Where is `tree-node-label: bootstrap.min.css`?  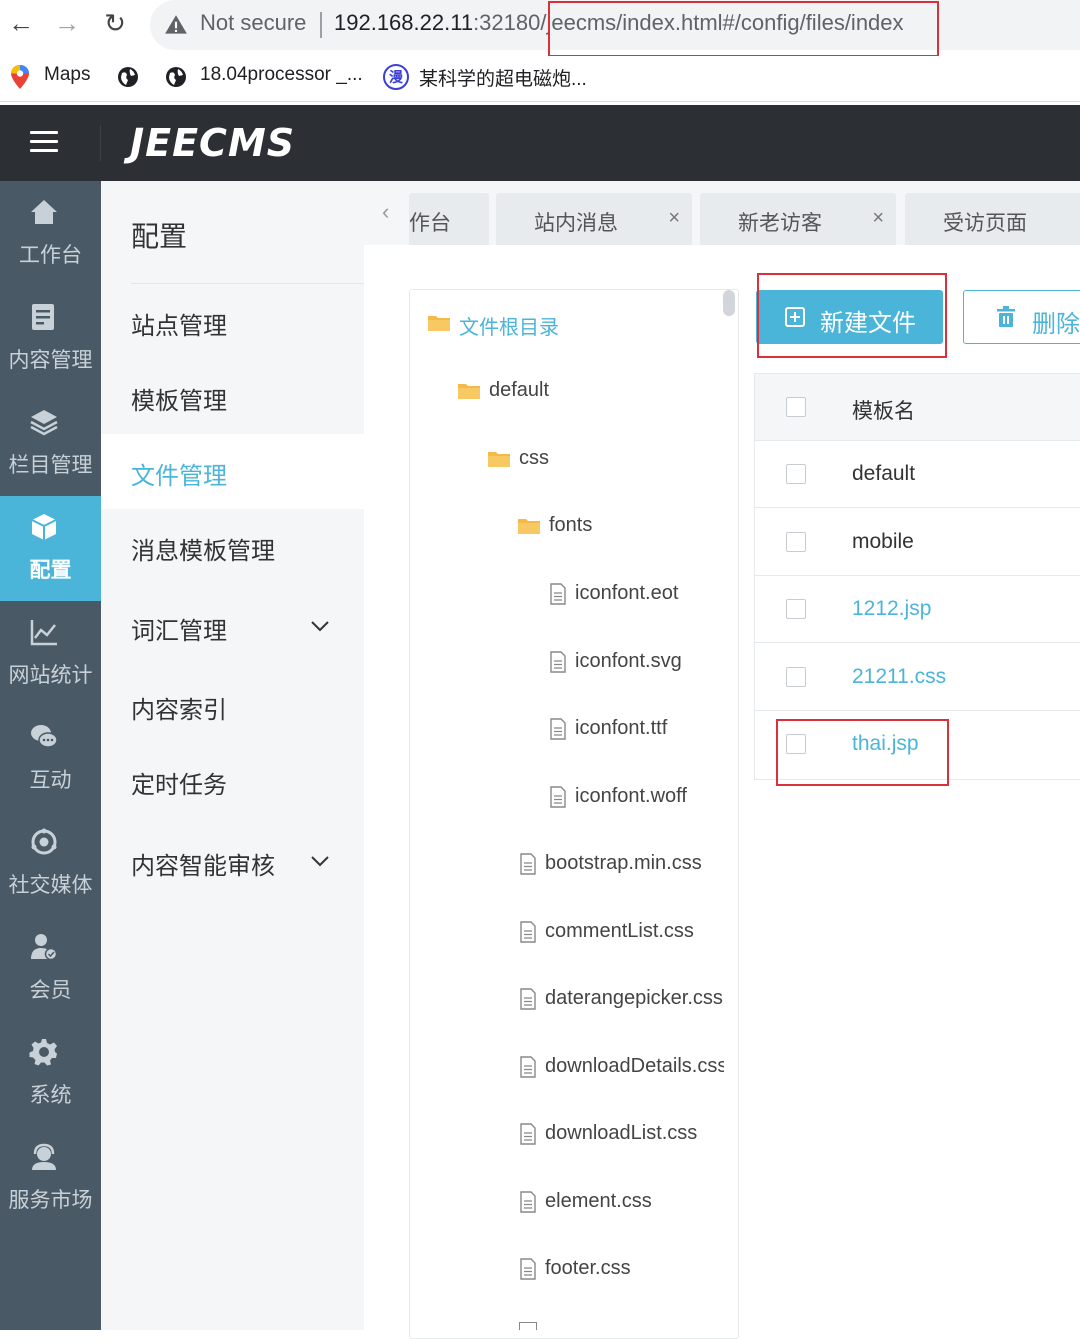
tree-node-label: bootstrap.min.css is located at coordinates (623, 863).